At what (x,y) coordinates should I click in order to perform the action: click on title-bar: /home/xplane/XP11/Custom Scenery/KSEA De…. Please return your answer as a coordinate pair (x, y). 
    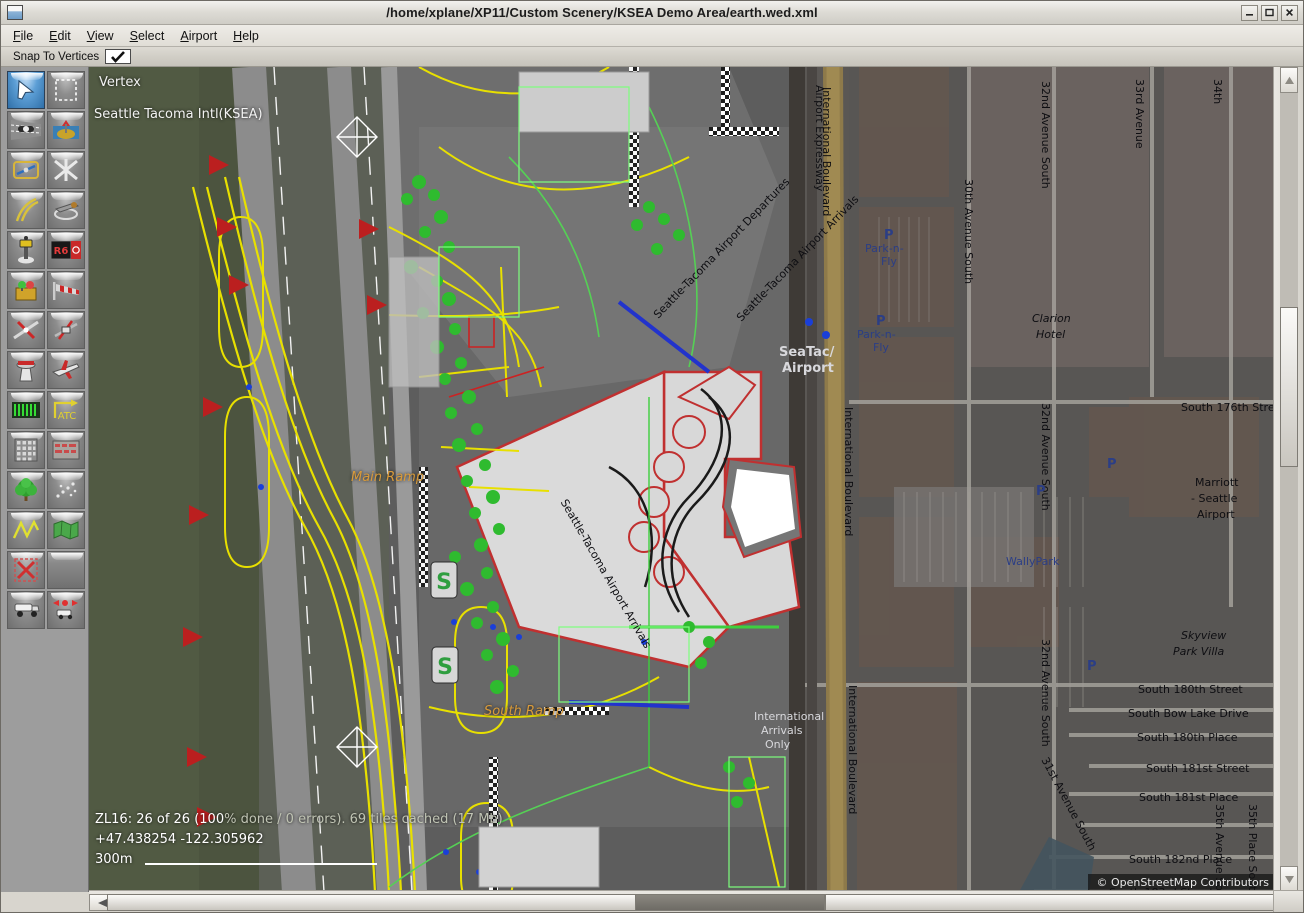
    Looking at the image, I should click on (652, 13).